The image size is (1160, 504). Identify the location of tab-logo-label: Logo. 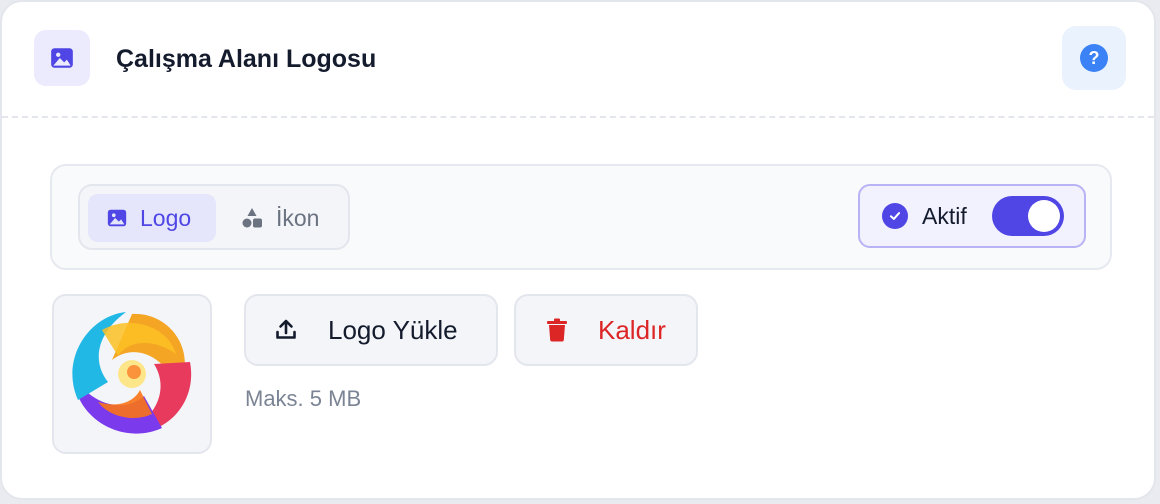
(166, 217).